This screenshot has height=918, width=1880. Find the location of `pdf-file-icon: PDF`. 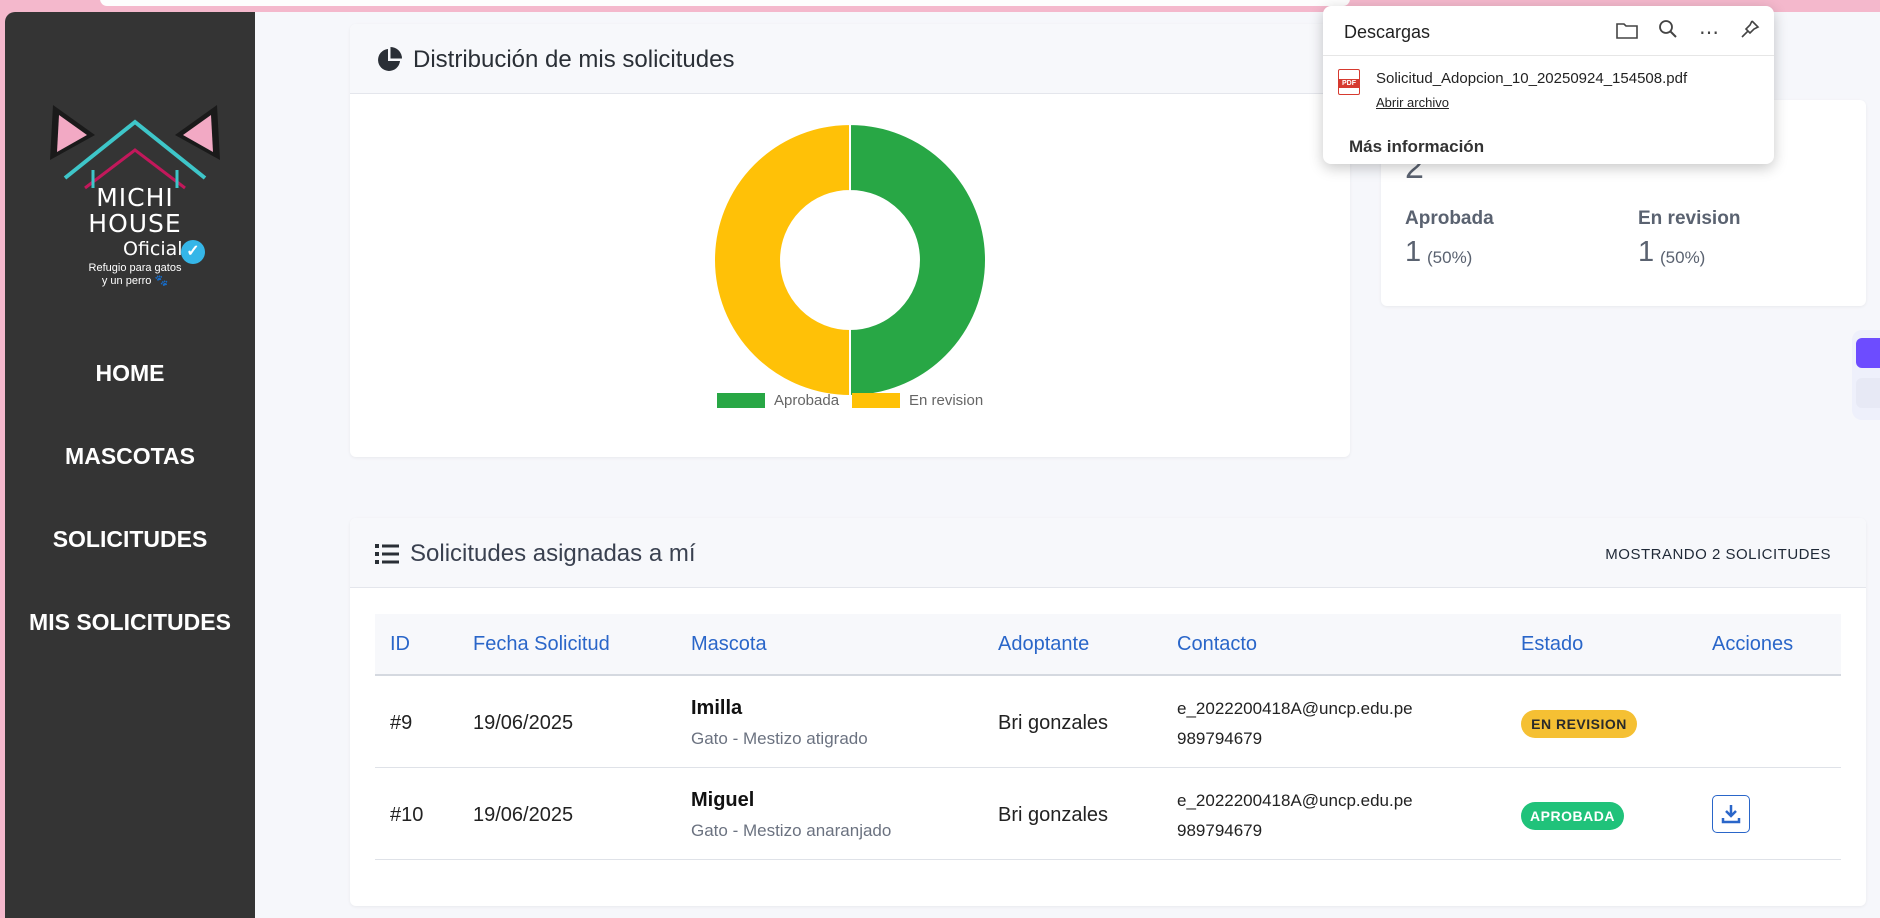

pdf-file-icon: PDF is located at coordinates (1349, 82).